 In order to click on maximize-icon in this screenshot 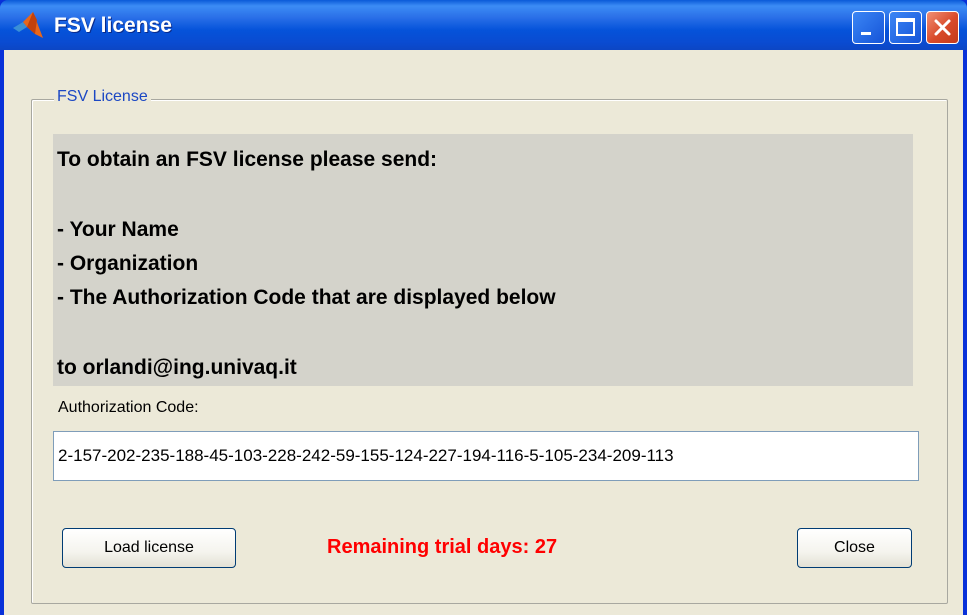, I will do `click(905, 27)`.